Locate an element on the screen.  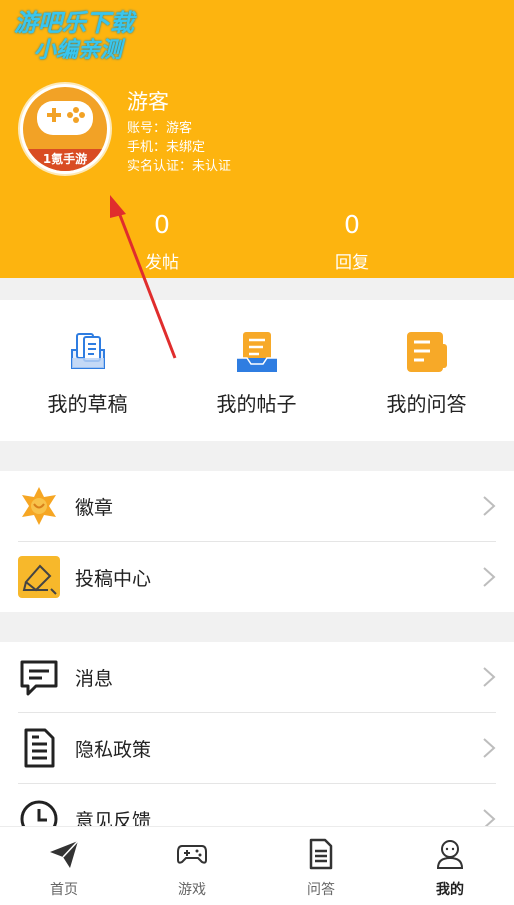
my-posts-label: 我的帖子 is located at coordinates (256, 404).